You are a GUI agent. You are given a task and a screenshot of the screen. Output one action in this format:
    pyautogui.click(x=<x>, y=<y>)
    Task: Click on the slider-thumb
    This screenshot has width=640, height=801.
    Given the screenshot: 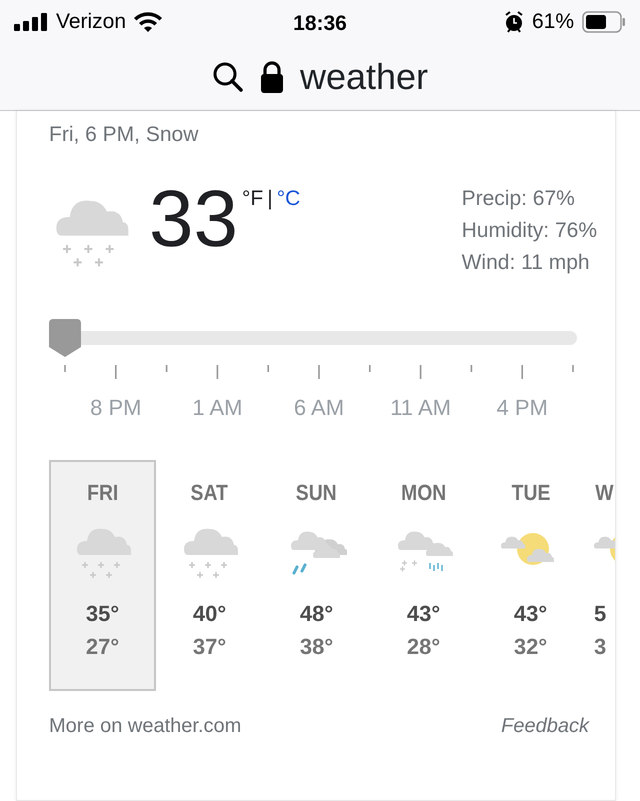 What is the action you would take?
    pyautogui.click(x=65, y=337)
    